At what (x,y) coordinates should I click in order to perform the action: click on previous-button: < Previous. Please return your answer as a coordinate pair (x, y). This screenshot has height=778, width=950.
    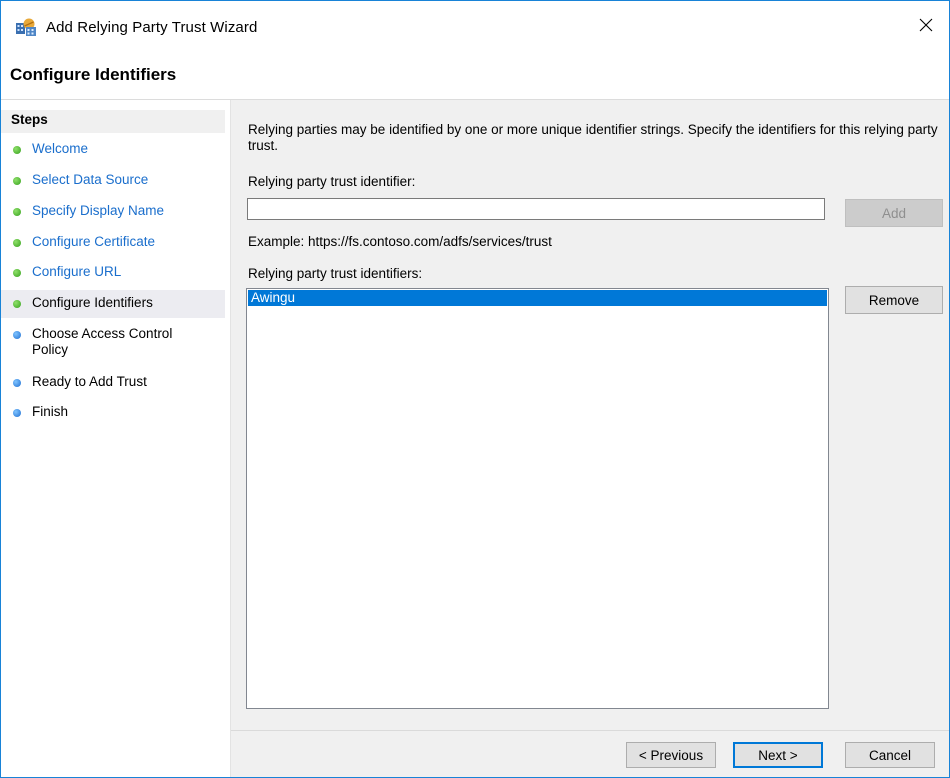
    Looking at the image, I should click on (671, 755).